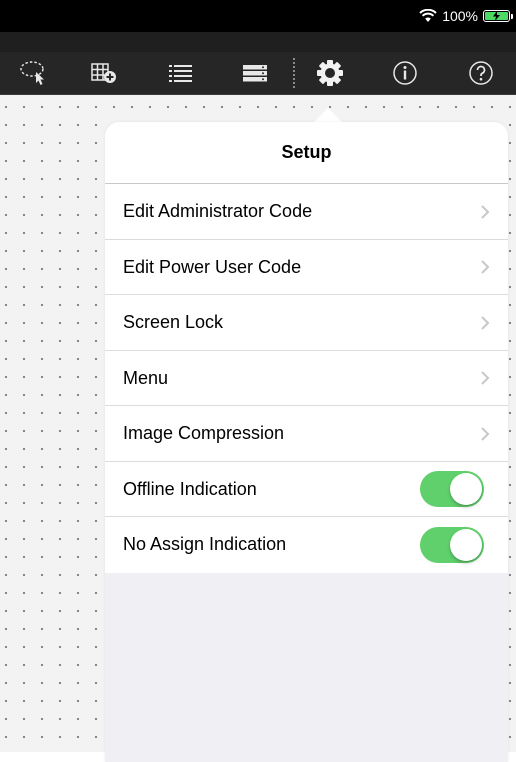 Image resolution: width=516 pixels, height=762 pixels. I want to click on lasso-select-button, so click(34, 73).